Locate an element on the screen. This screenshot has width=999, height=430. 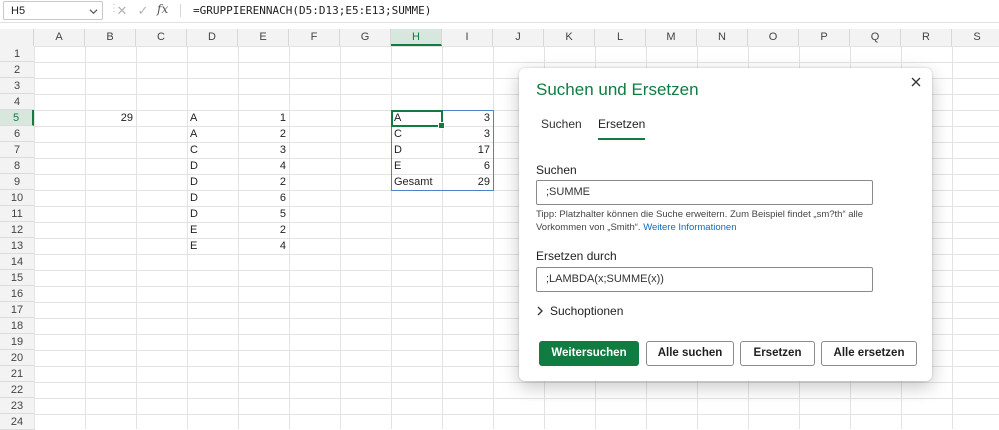
cell-d13: E is located at coordinates (214, 246).